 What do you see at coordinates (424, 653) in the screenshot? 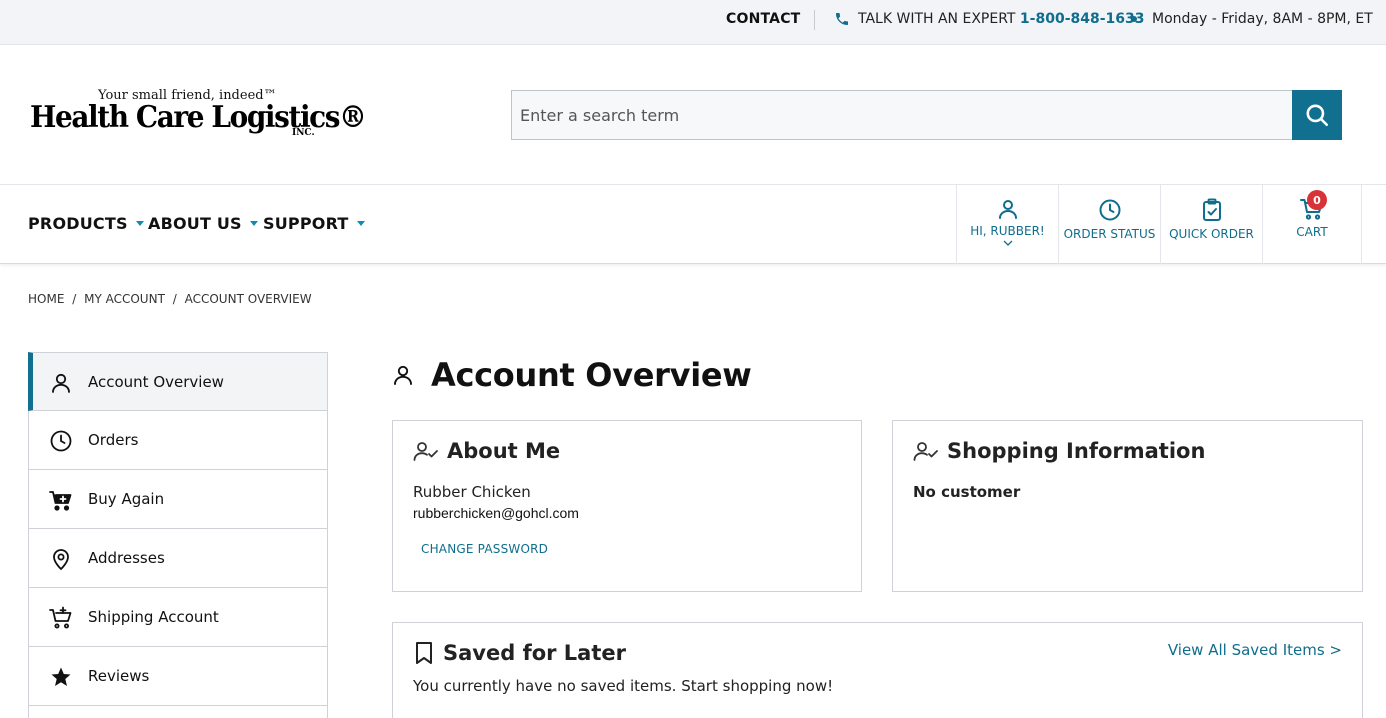
I see `bookmark-icon` at bounding box center [424, 653].